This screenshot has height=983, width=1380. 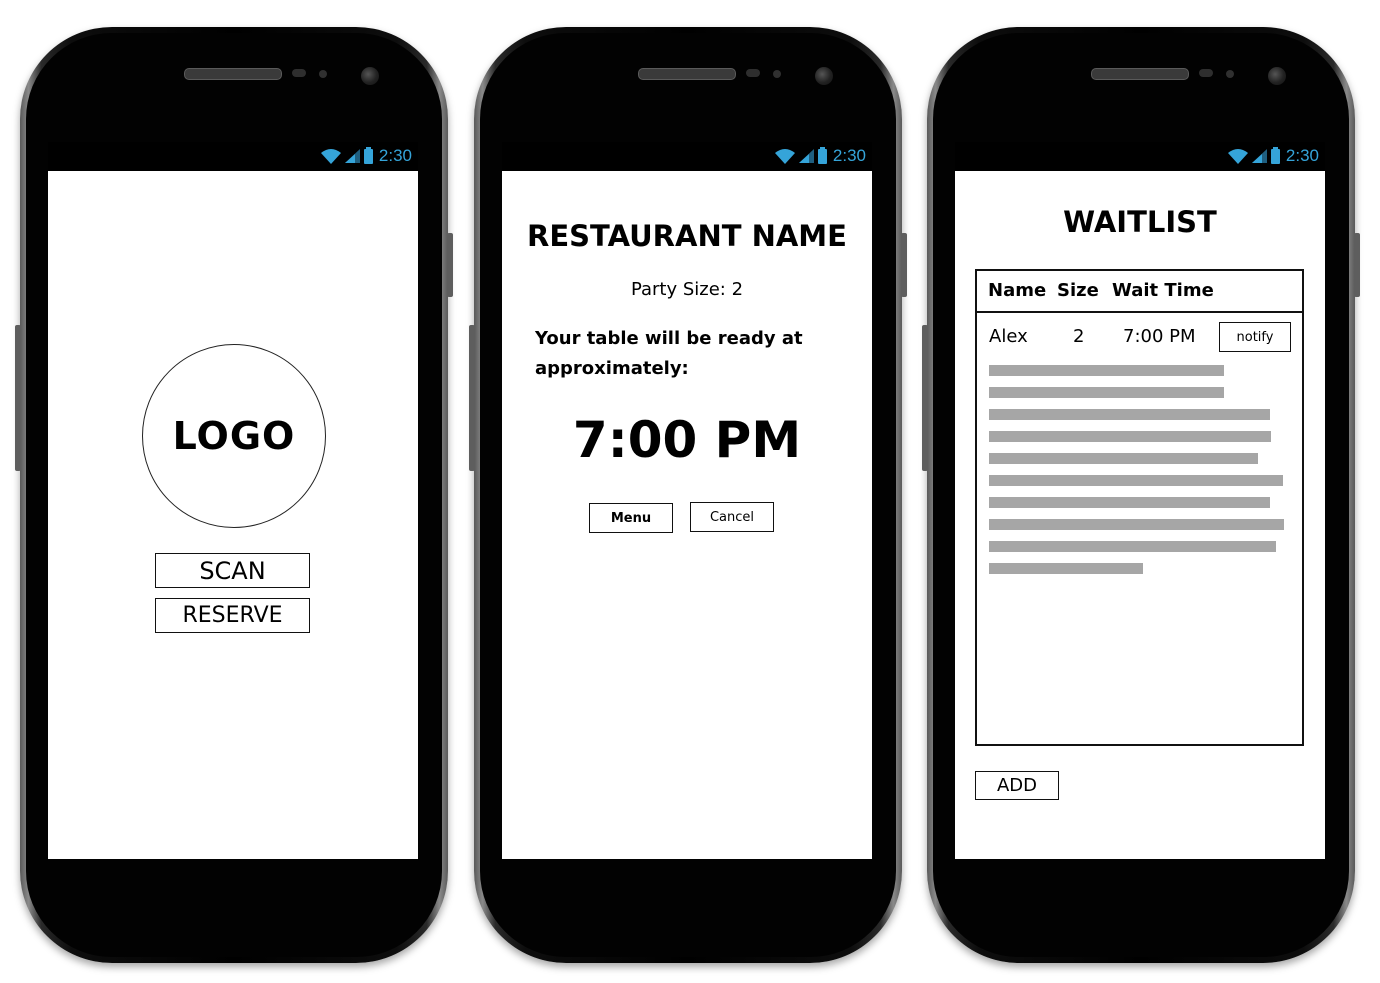 I want to click on row-size: 2, so click(x=1079, y=336).